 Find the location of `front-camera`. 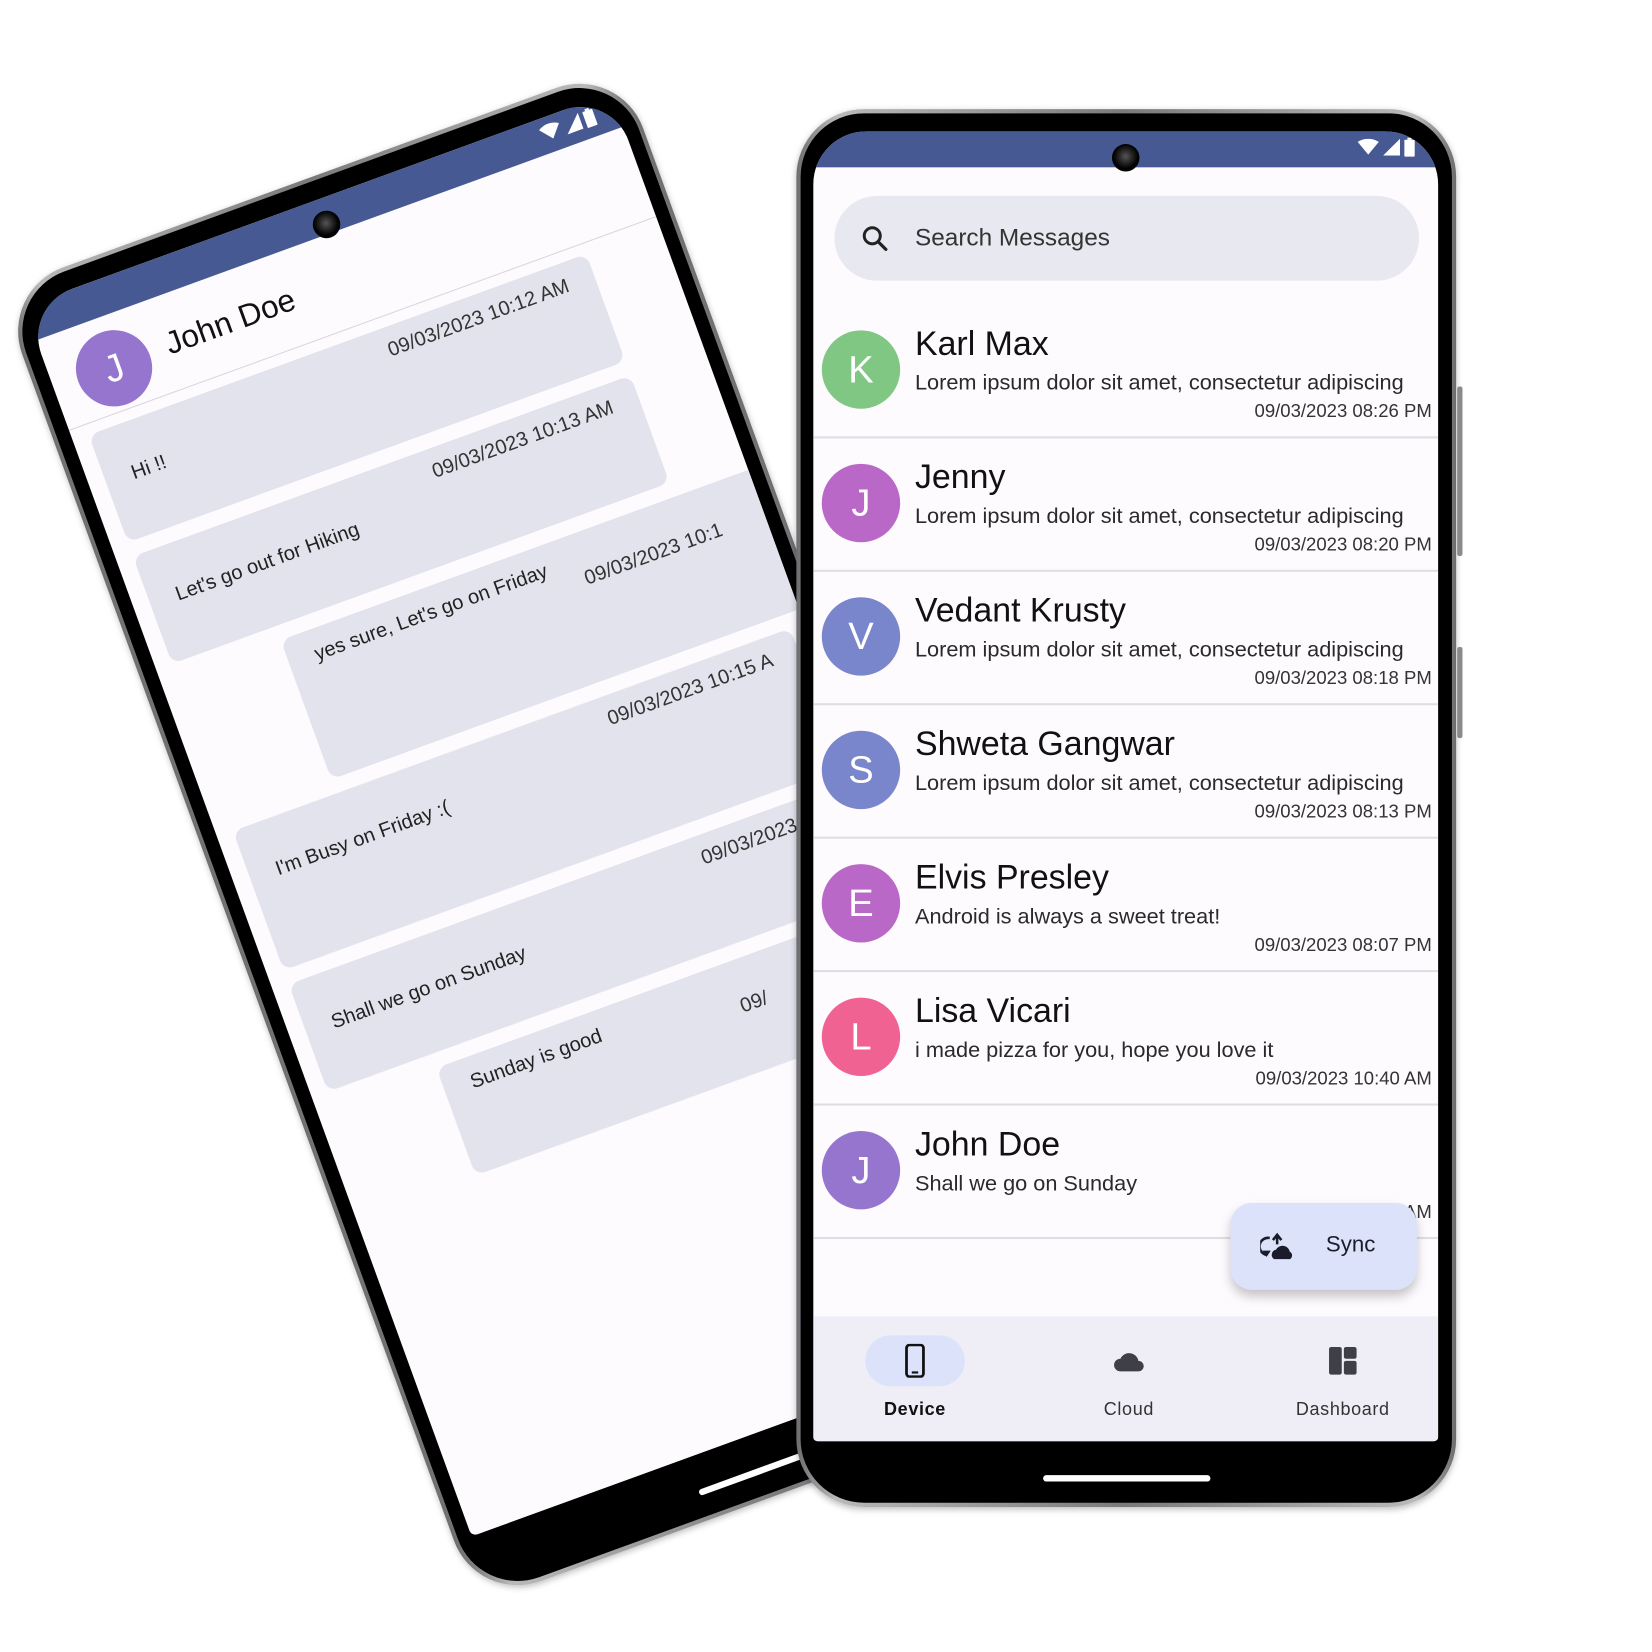

front-camera is located at coordinates (1125, 158).